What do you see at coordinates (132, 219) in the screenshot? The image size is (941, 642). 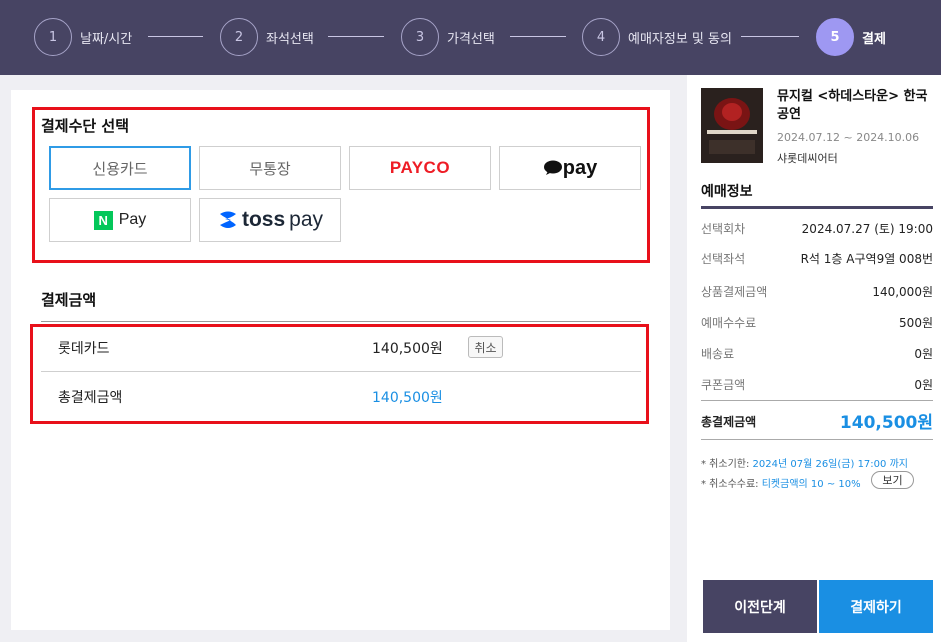 I see `naverpay-text: Pay` at bounding box center [132, 219].